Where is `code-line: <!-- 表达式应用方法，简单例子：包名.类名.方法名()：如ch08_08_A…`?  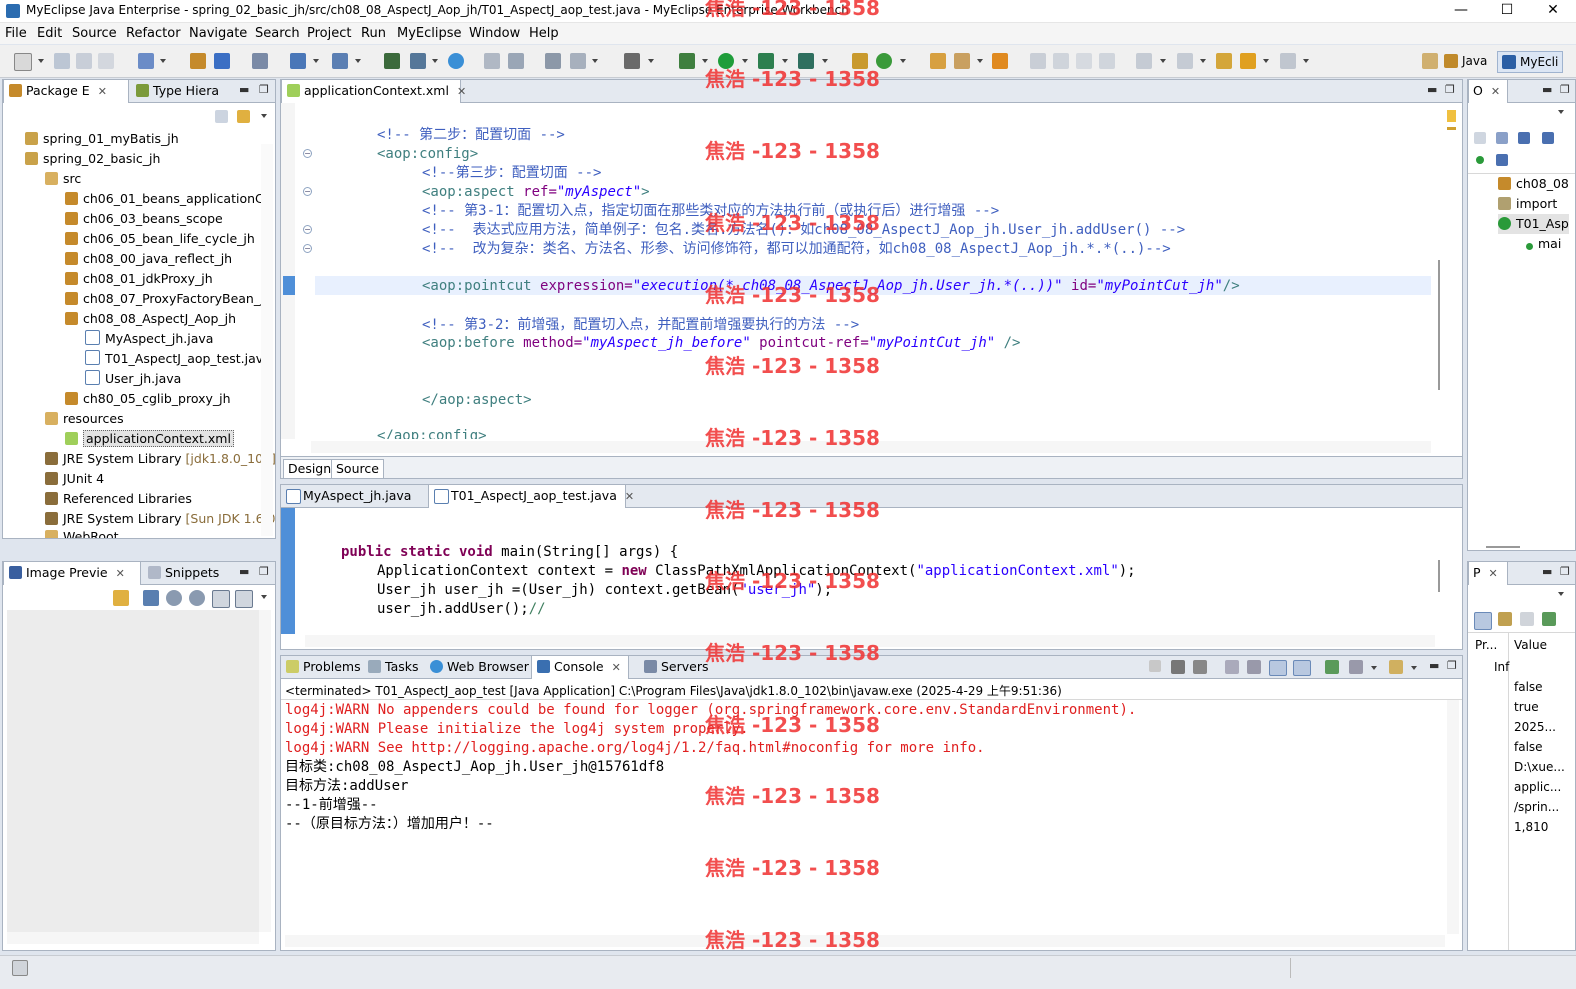 code-line: <!-- 表达式应用方法，简单例子：包名.类名.方法名()：如ch08_08_A… is located at coordinates (803, 230).